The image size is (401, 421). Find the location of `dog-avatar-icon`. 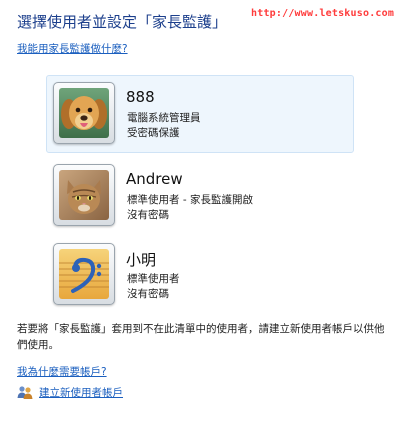

dog-avatar-icon is located at coordinates (84, 113).